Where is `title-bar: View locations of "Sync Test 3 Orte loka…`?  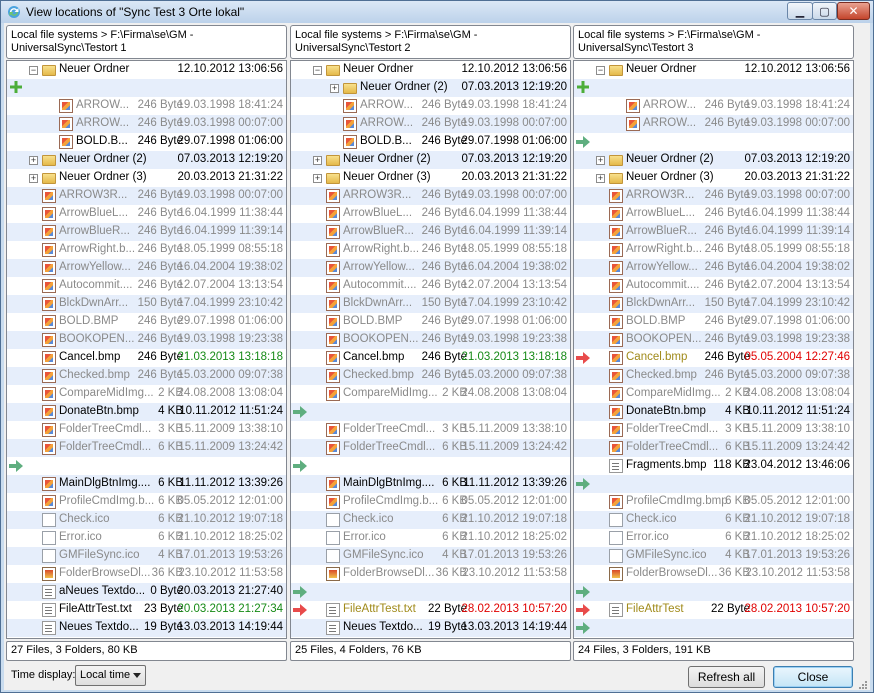
title-bar: View locations of "Sync Test 3 Orte loka… is located at coordinates (437, 12).